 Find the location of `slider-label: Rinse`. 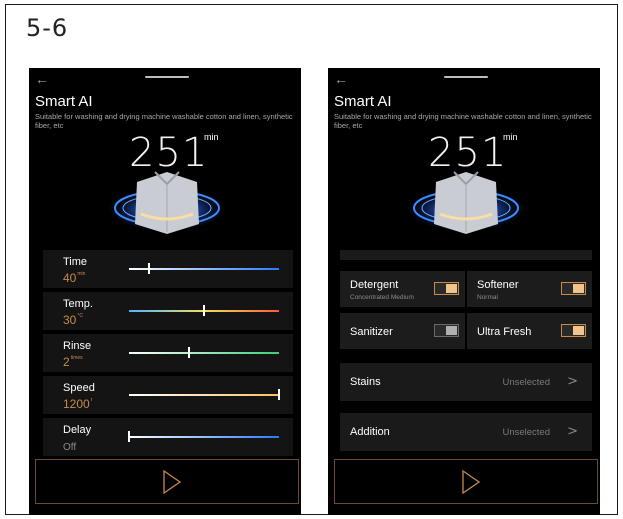

slider-label: Rinse is located at coordinates (77, 346).